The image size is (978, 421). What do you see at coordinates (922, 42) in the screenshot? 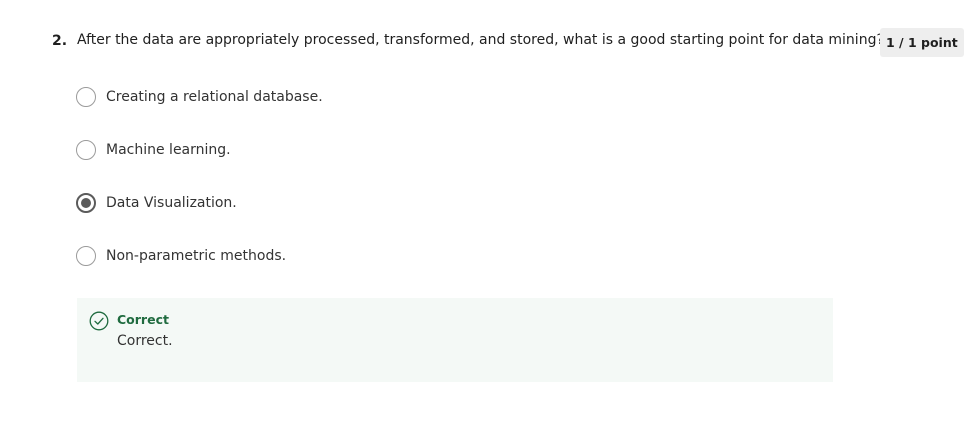
I see `score-badge: 1 / 1 point` at bounding box center [922, 42].